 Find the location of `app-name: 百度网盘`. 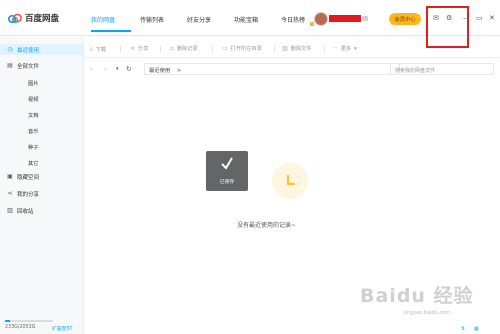

app-name: 百度网盘 is located at coordinates (42, 19).